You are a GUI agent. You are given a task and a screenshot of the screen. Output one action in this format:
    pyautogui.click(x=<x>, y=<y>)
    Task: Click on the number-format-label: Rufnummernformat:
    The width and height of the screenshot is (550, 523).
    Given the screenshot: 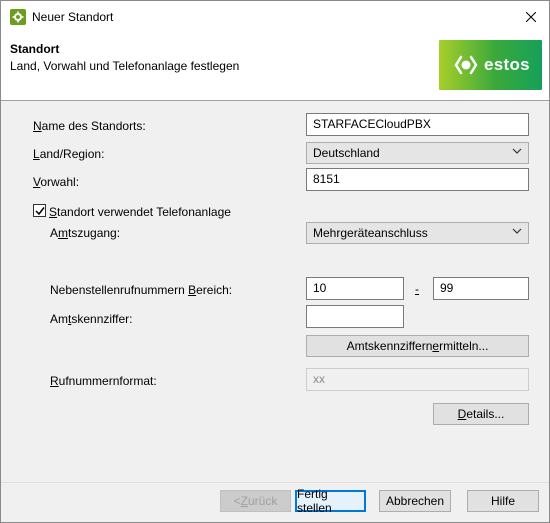 What is the action you would take?
    pyautogui.click(x=103, y=381)
    